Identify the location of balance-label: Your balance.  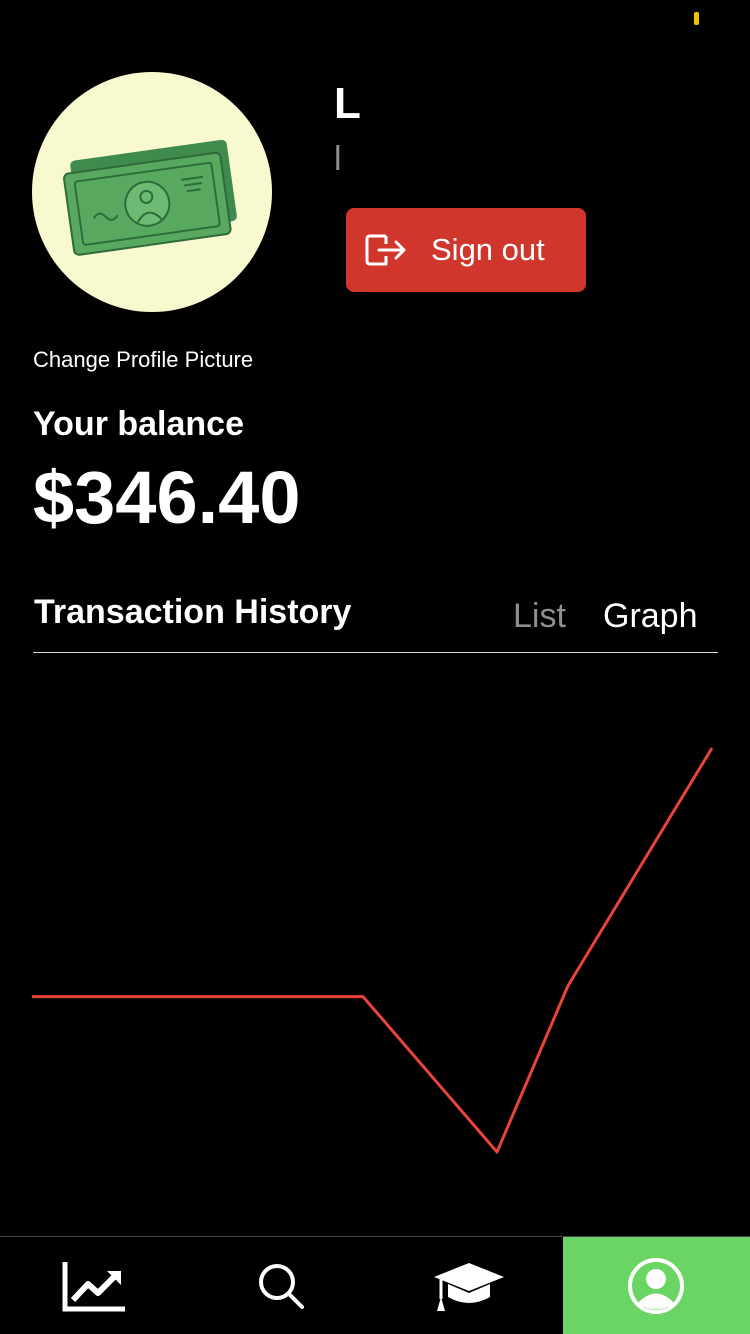
(138, 424).